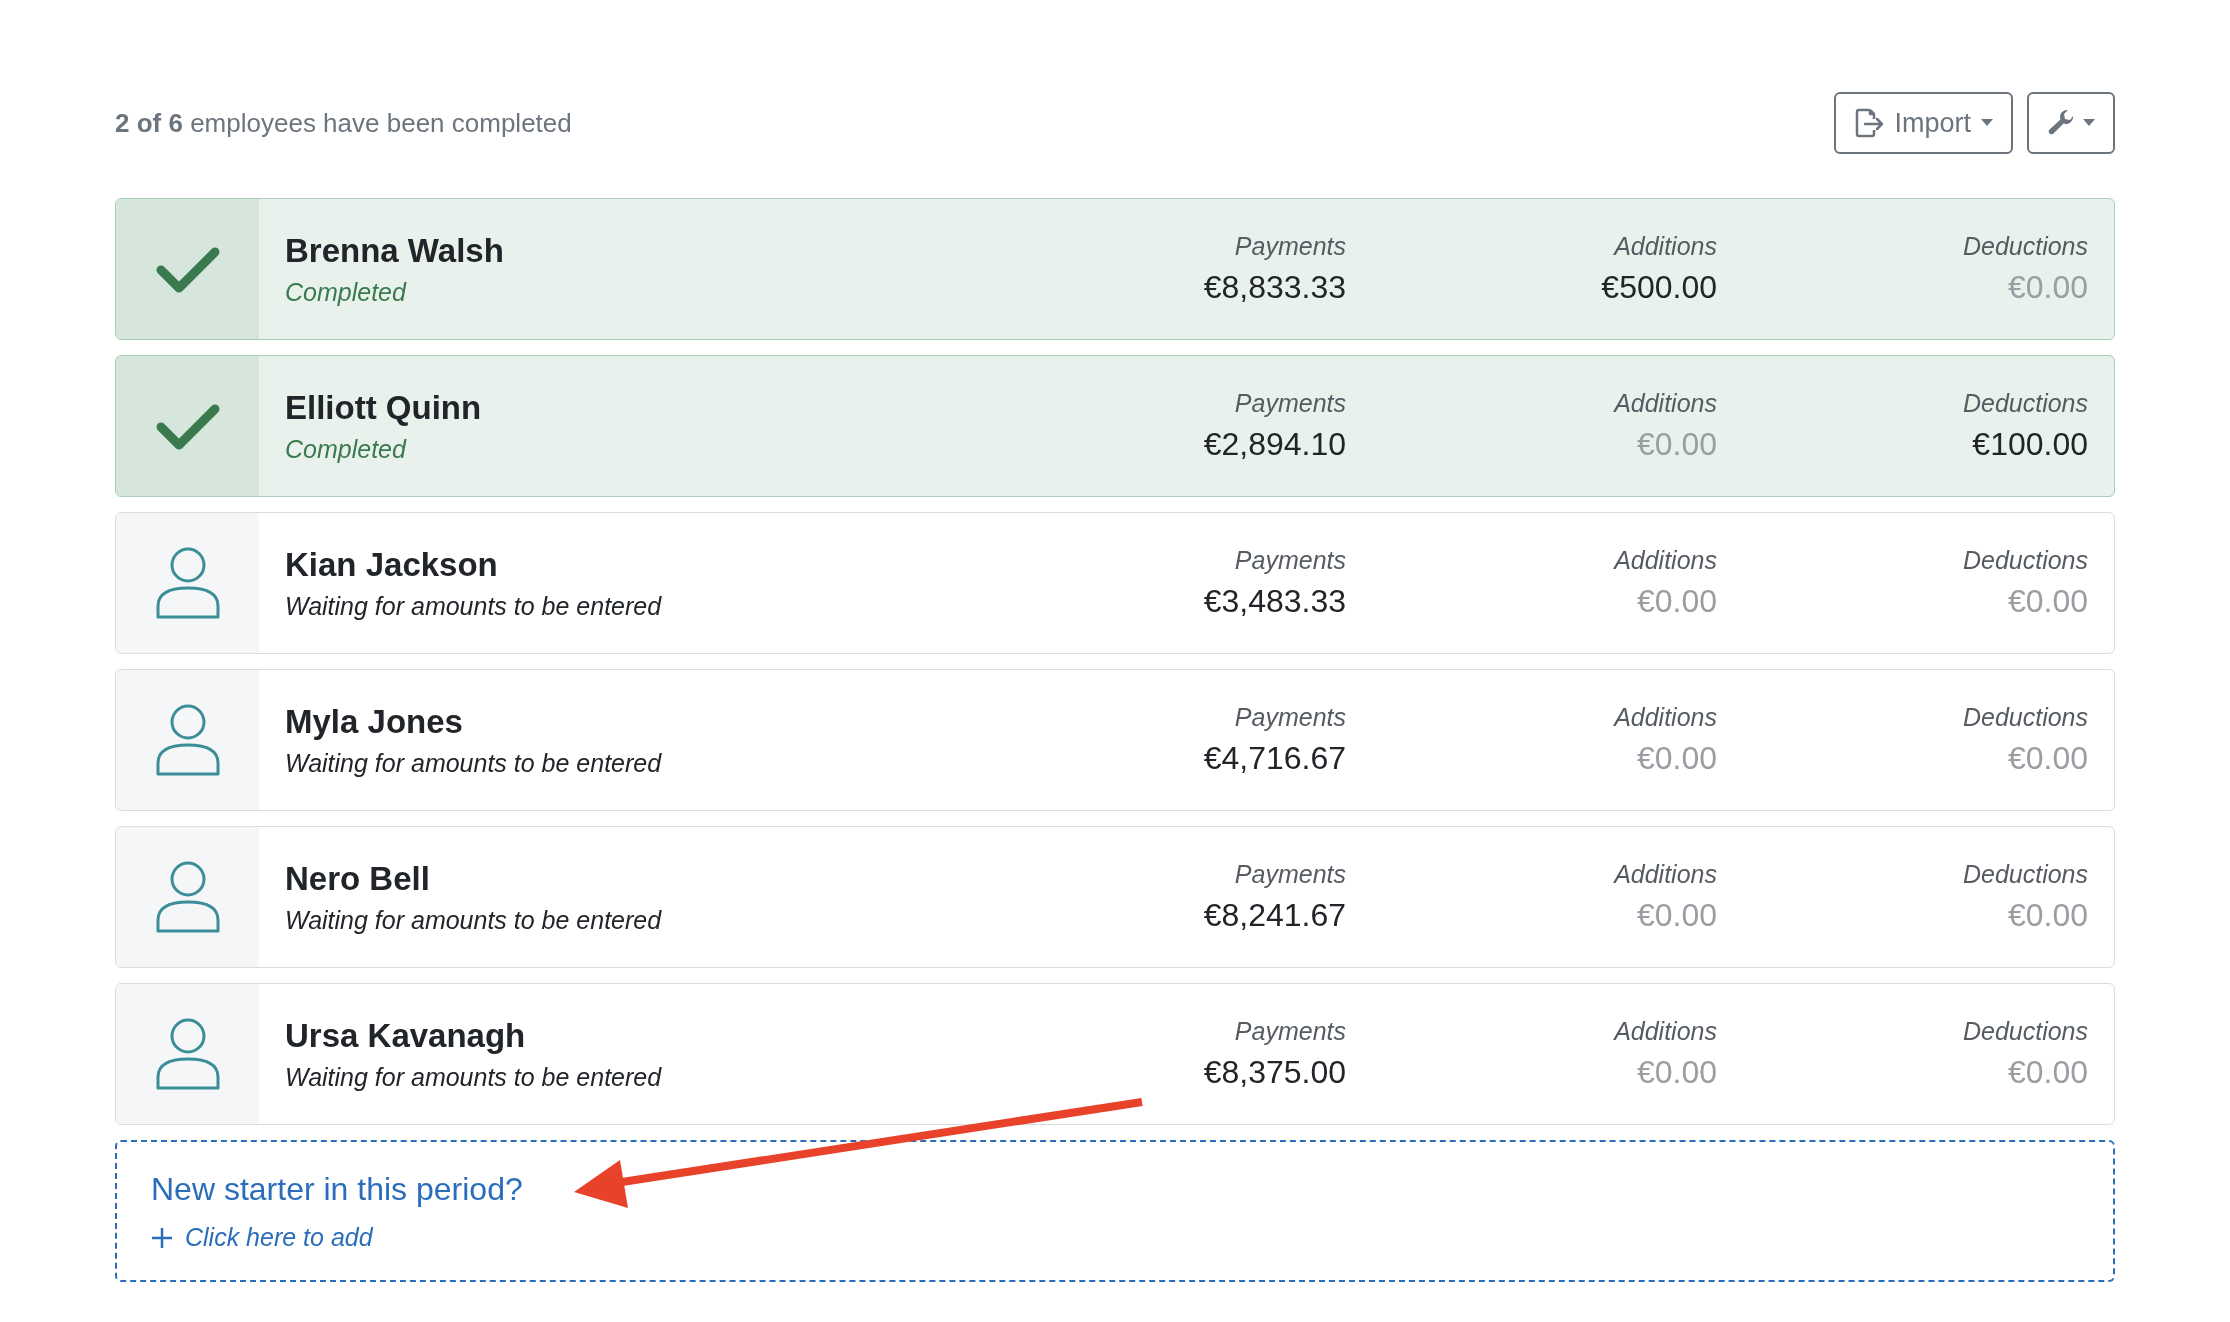 This screenshot has width=2230, height=1322. I want to click on employee-card: Ursa Kavanagh Waiting for amounts to be entered Payments €8,375.00 Additions €0.00 Deductions €0.00, so click(1115, 1054).